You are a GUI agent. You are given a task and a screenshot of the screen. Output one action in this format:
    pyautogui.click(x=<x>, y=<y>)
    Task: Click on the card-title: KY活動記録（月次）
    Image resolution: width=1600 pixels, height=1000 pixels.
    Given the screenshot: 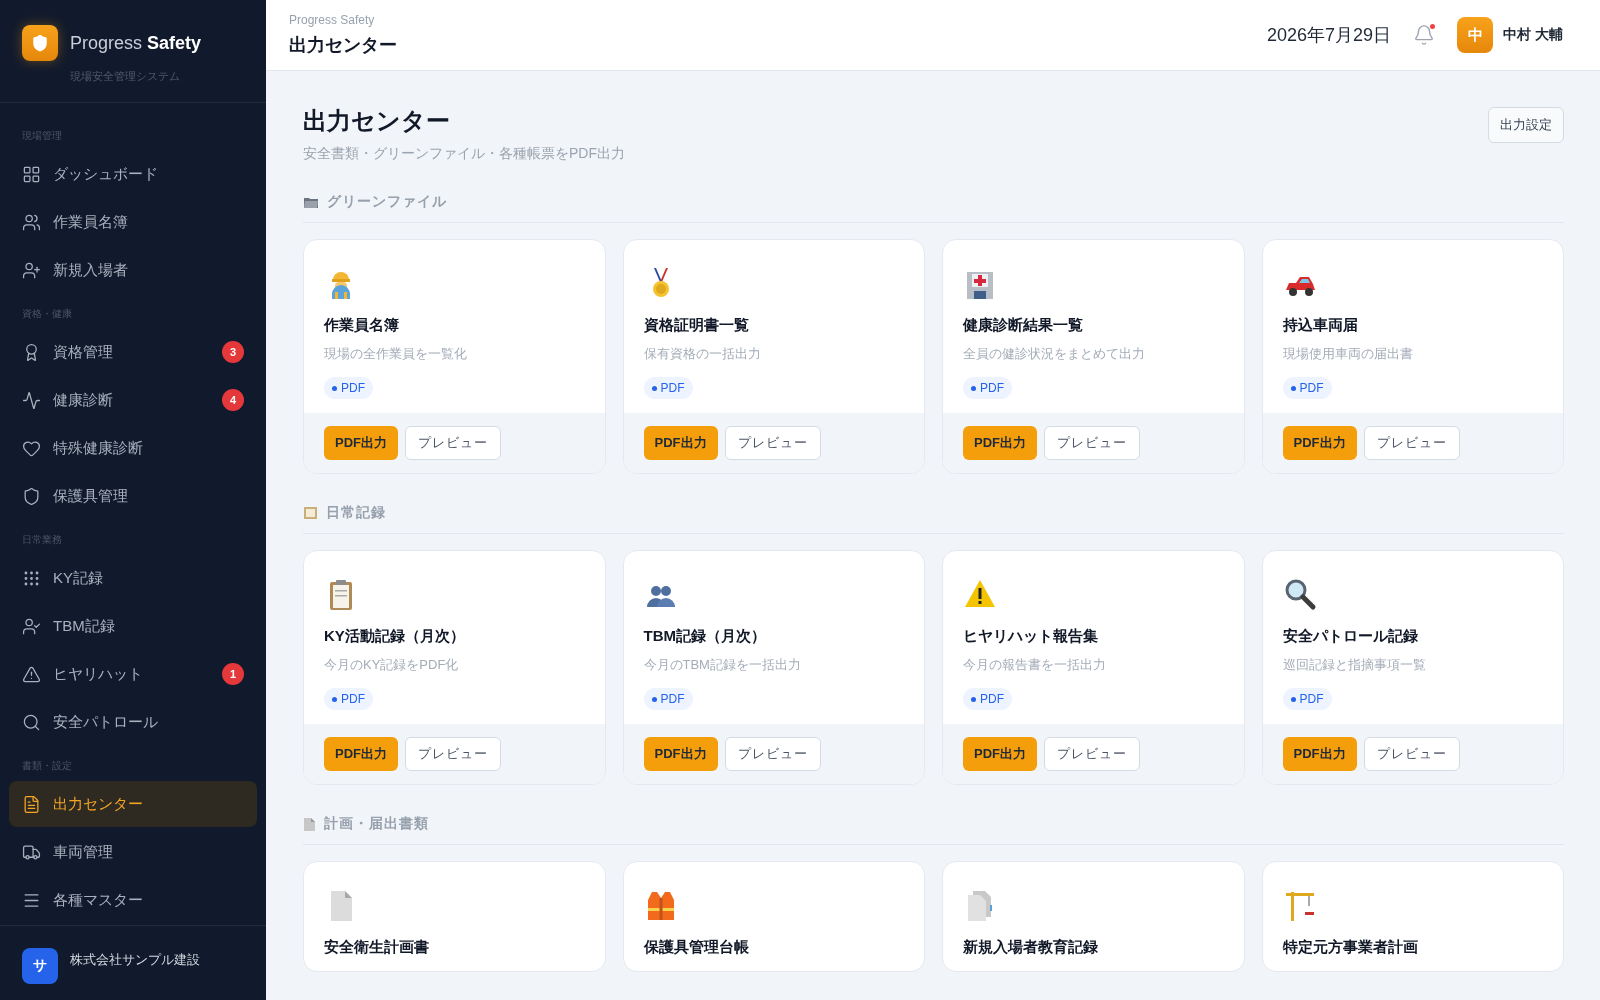 What is the action you would take?
    pyautogui.click(x=394, y=636)
    